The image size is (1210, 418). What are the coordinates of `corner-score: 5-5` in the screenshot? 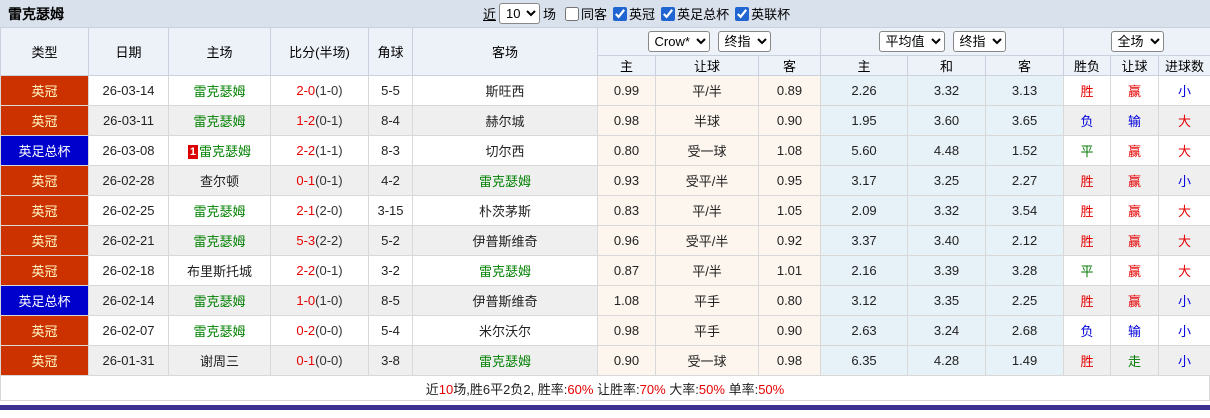 It's located at (390, 90).